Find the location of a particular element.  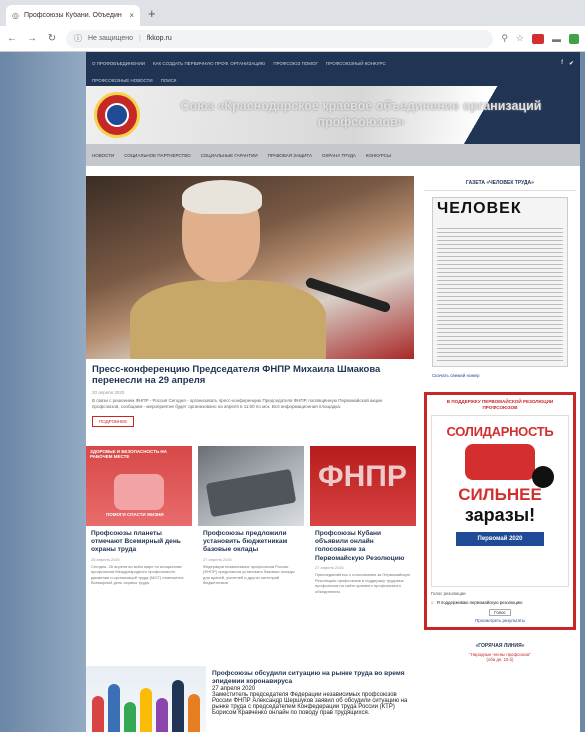

topmenu-item: ПОИСК is located at coordinates (169, 80).